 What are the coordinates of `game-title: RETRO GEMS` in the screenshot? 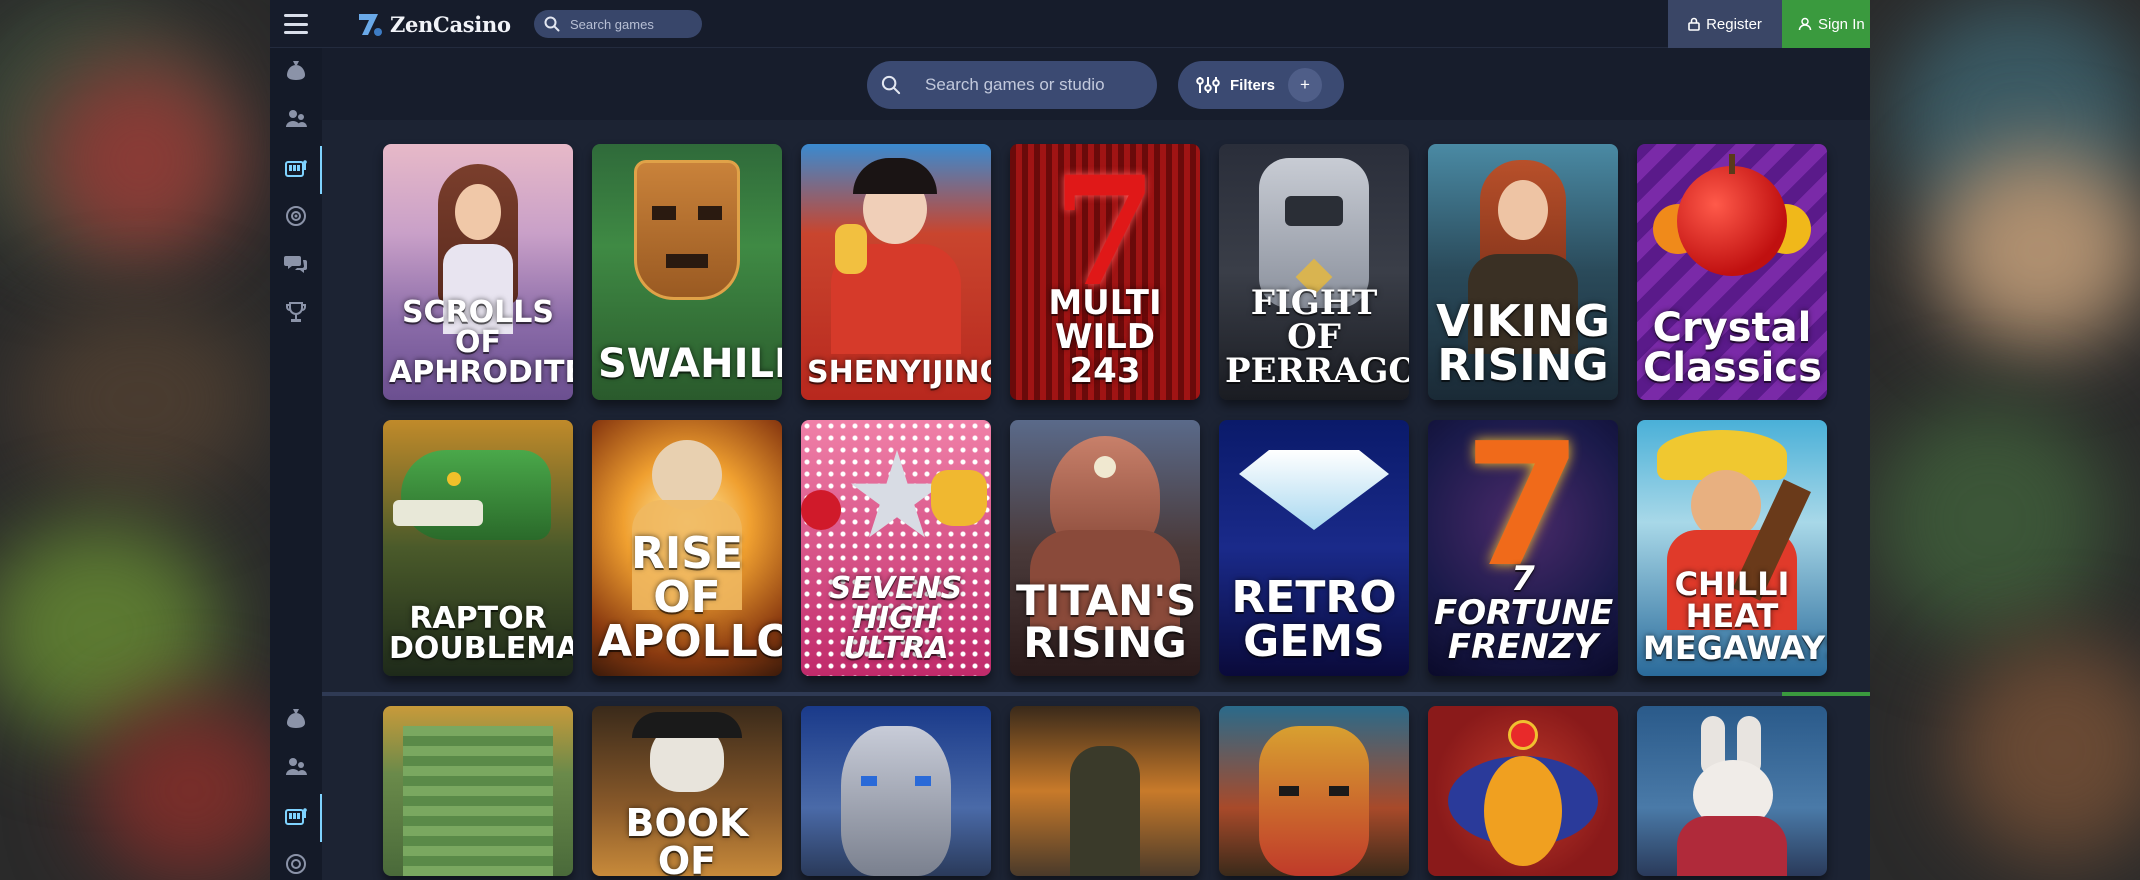 It's located at (1314, 619).